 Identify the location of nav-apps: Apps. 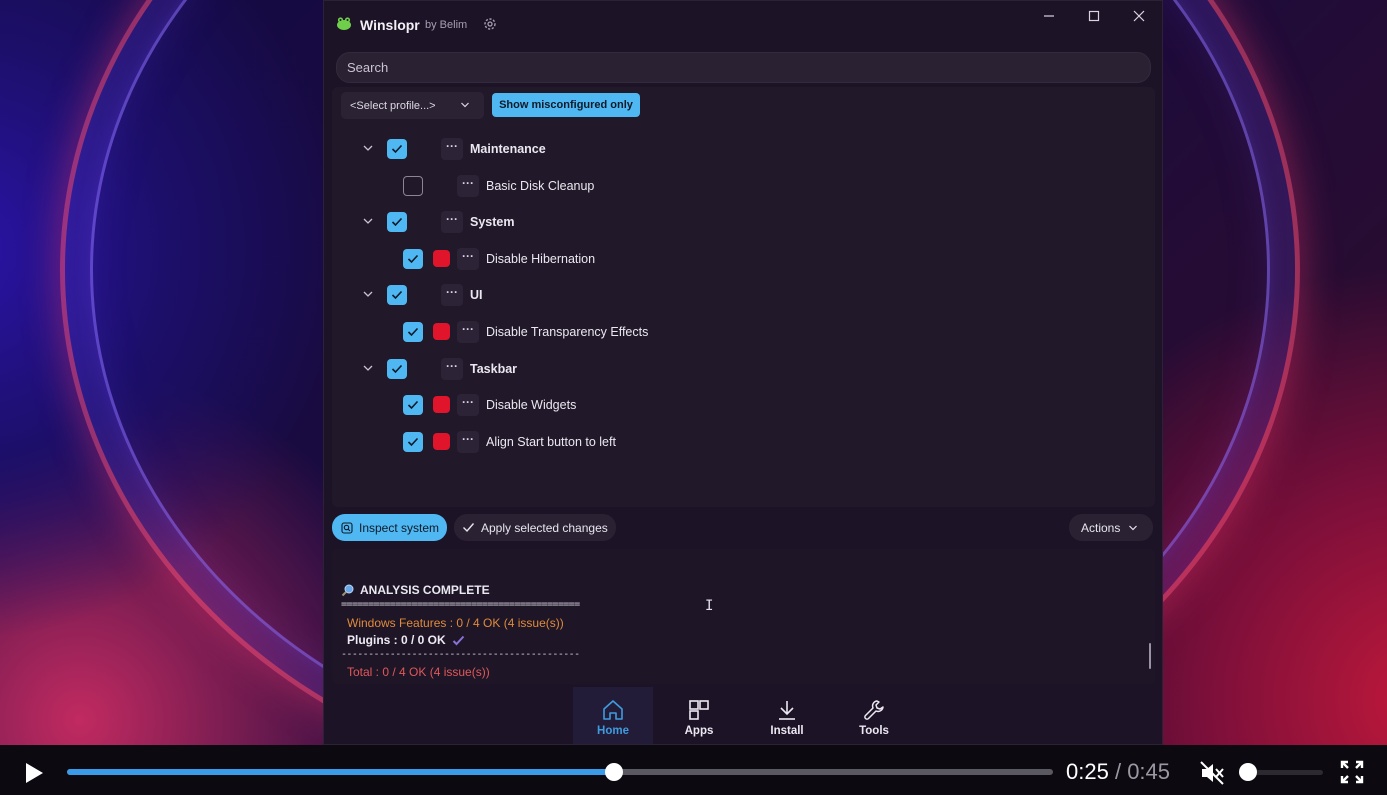
(699, 715).